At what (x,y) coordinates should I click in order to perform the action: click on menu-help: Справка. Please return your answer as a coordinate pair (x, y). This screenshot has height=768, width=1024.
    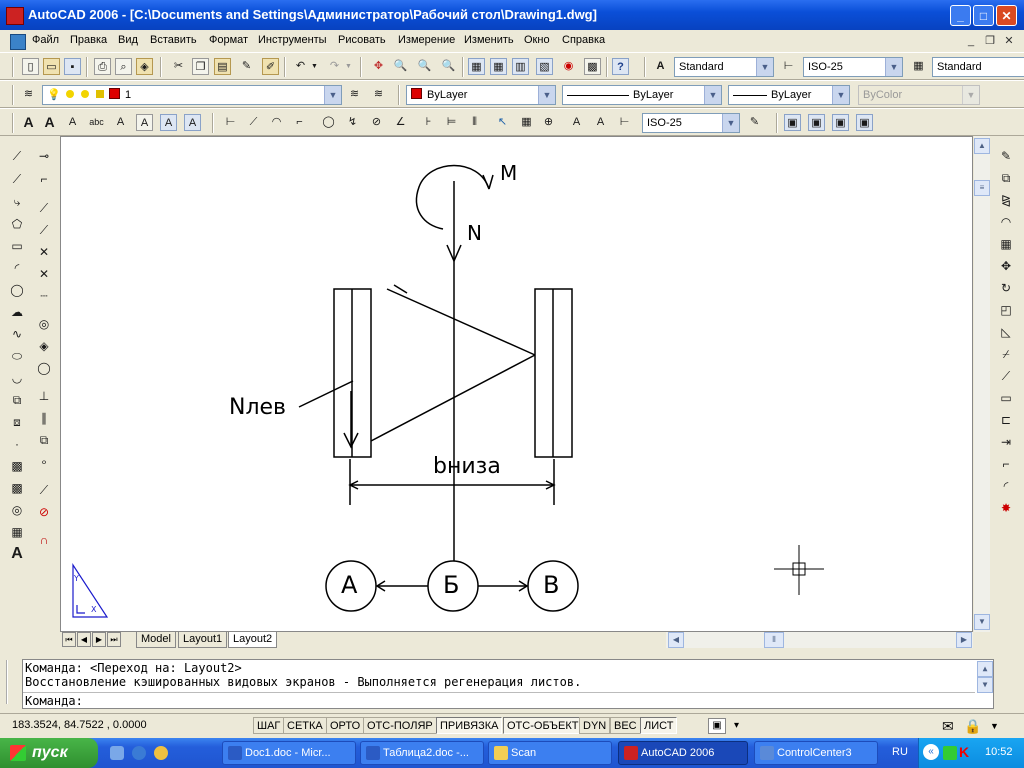
    Looking at the image, I should click on (583, 40).